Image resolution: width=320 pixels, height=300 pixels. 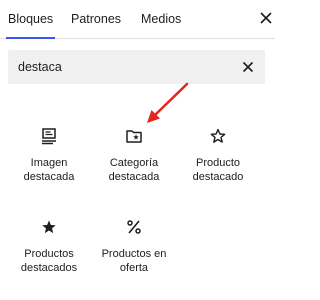 I want to click on tab-bloques: Bloques, so click(x=30, y=19).